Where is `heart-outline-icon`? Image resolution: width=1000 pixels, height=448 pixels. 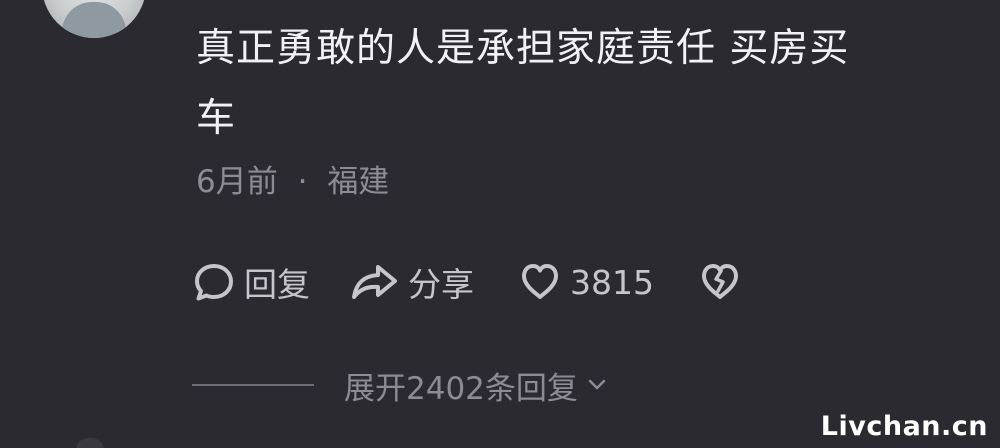 heart-outline-icon is located at coordinates (540, 282).